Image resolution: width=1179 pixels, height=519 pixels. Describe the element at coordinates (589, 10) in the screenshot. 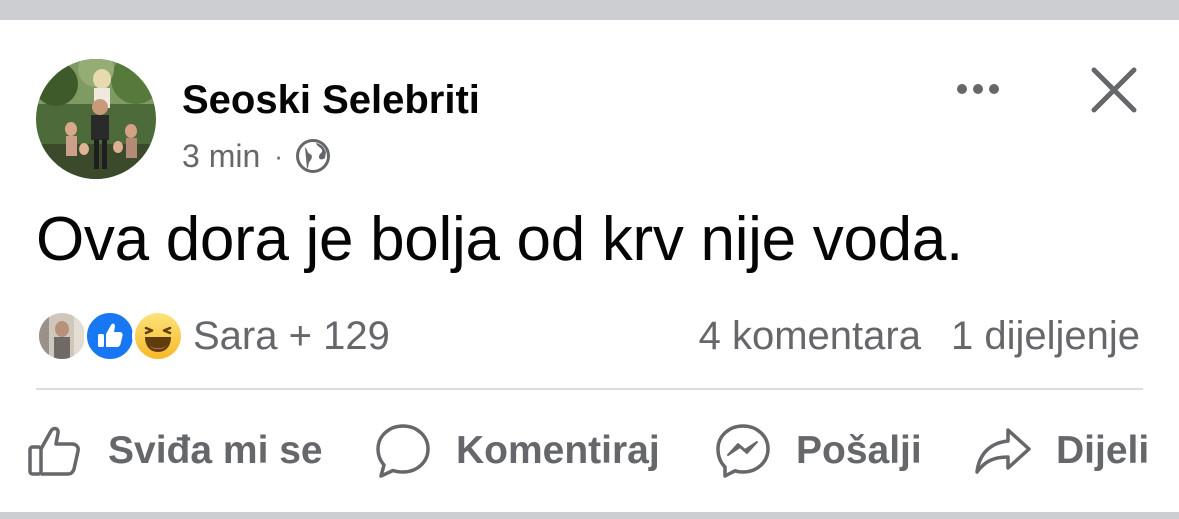

I see `feed-background-top` at that location.